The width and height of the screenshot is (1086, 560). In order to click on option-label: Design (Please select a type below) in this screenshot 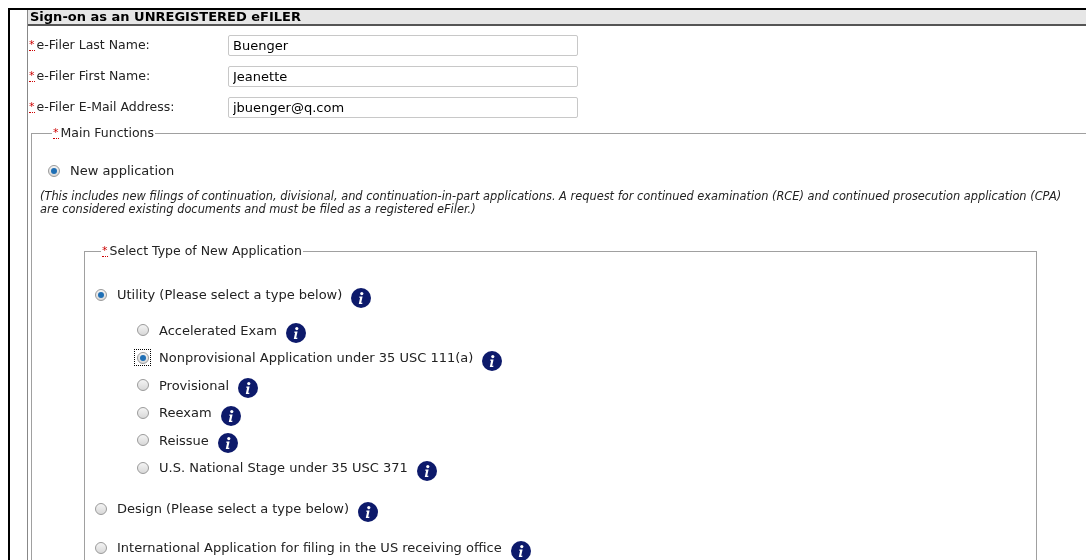, I will do `click(233, 508)`.